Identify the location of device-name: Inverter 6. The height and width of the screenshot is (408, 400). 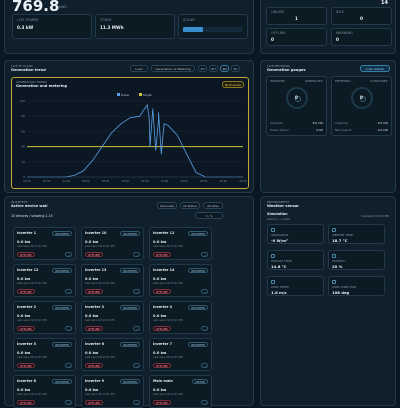
(94, 344).